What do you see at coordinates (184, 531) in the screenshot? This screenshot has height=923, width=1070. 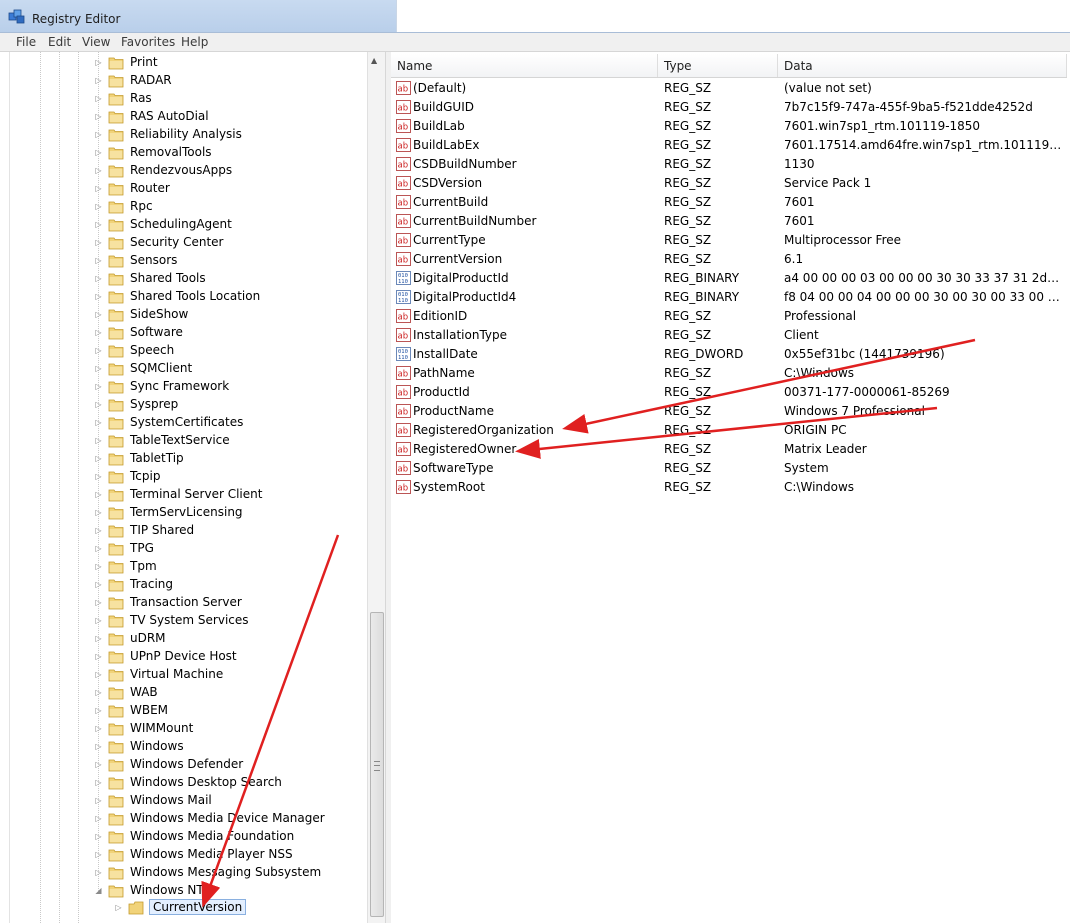 I see `tree-node-tip-shared: ▷ TIP Shared` at bounding box center [184, 531].